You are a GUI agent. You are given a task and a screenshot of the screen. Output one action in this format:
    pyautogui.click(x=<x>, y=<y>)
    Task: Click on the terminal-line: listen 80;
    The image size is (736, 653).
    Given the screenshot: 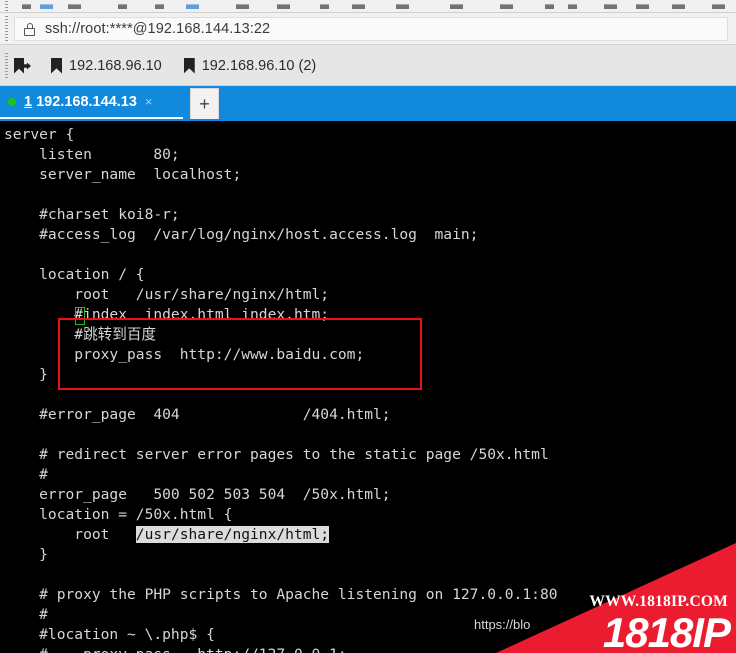 What is the action you would take?
    pyautogui.click(x=92, y=154)
    